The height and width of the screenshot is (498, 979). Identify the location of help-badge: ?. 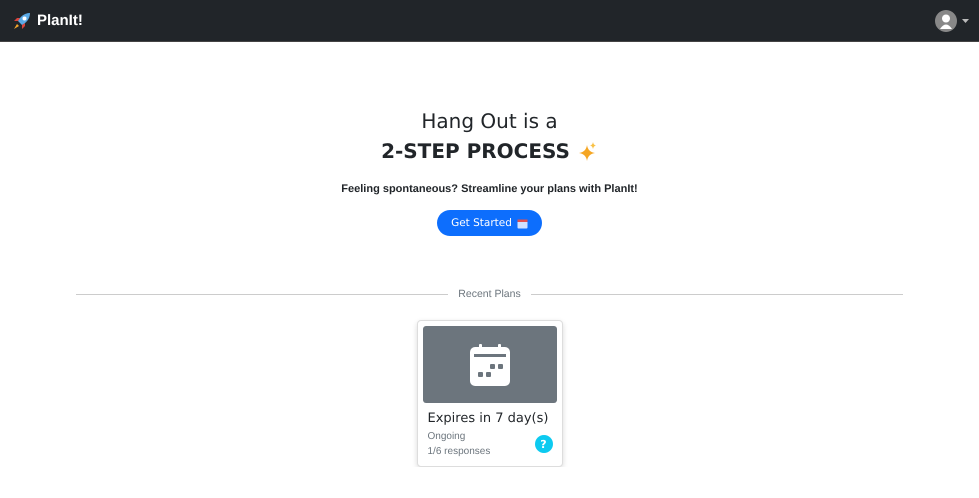
(543, 444).